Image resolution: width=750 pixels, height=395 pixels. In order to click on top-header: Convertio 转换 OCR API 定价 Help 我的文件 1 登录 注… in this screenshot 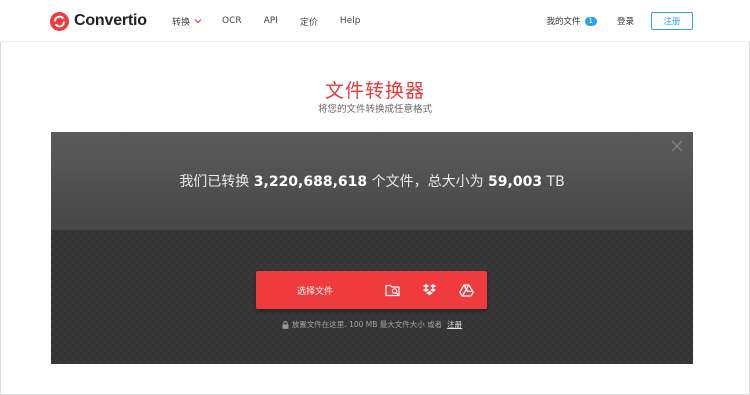, I will do `click(375, 21)`.